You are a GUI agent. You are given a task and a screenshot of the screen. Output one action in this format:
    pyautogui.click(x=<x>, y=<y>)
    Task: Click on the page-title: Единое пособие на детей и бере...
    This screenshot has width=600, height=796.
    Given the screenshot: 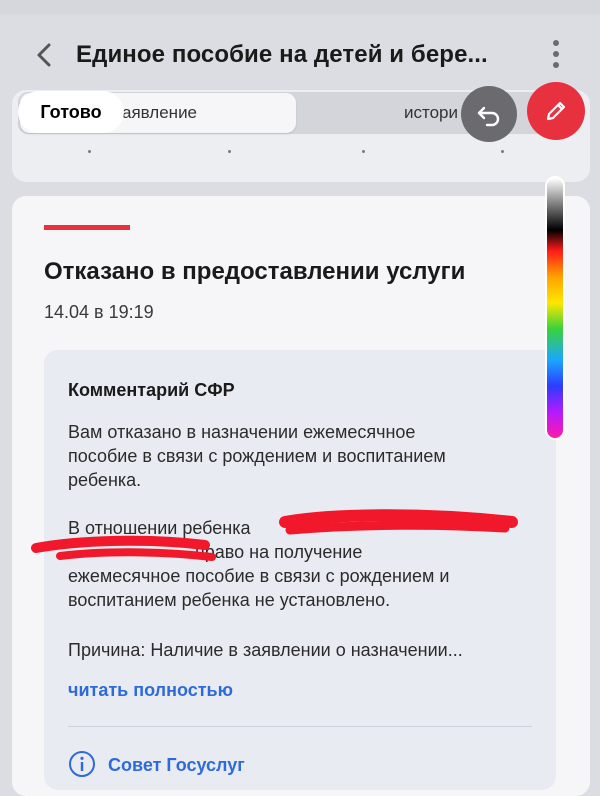 What is the action you would take?
    pyautogui.click(x=282, y=54)
    